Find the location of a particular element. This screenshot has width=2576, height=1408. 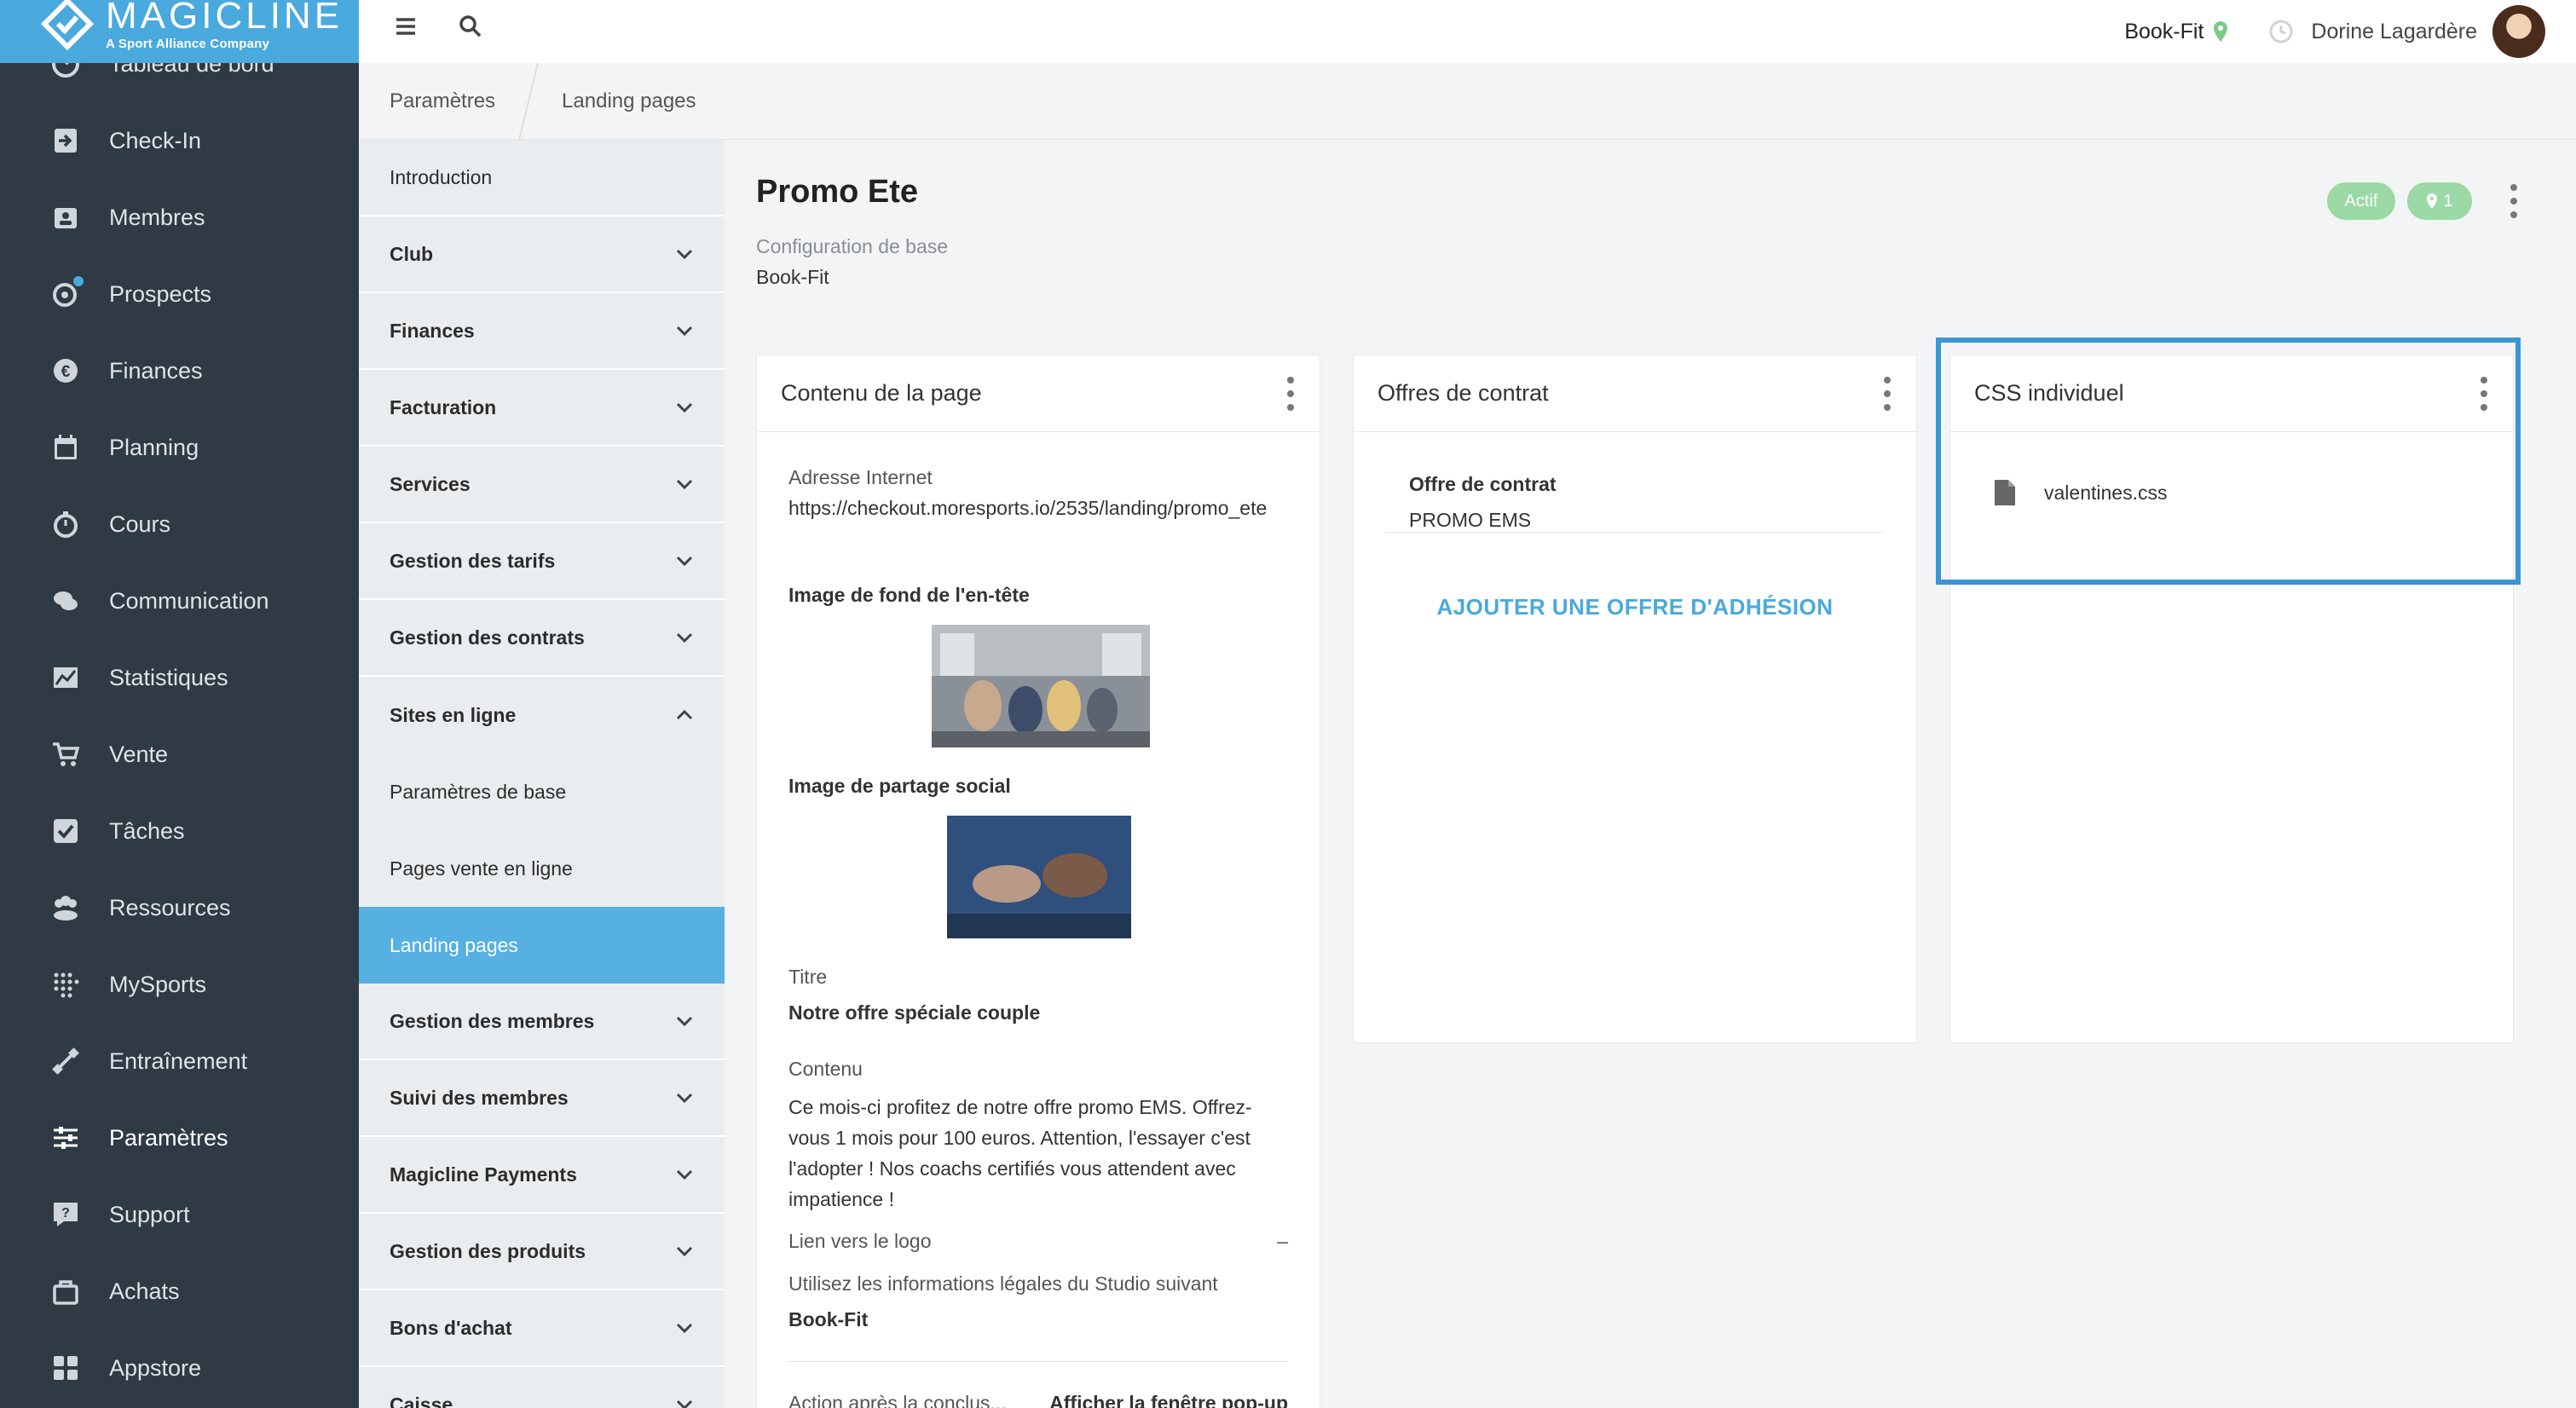

post-purchase-action-value: Afficher la fenêtre pop-up is located at coordinates (1168, 1400).